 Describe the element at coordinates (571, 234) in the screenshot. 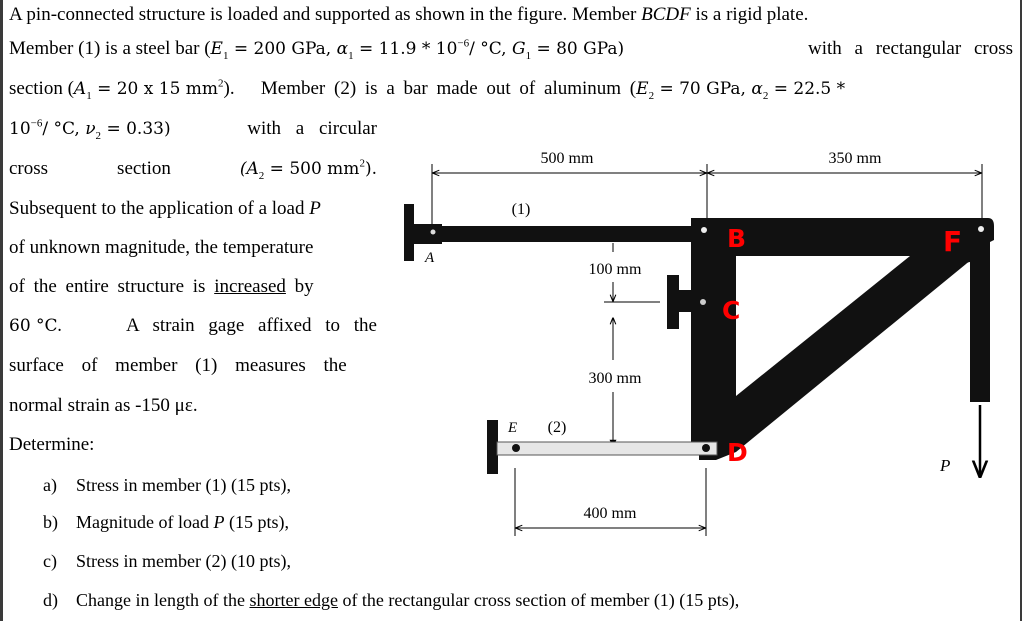

I see `member-1-bar` at that location.